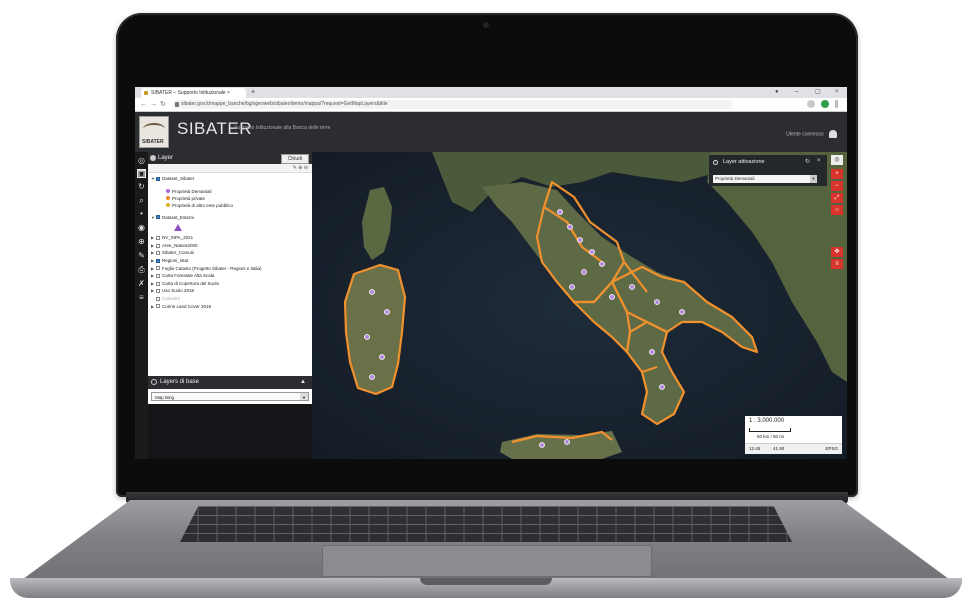  What do you see at coordinates (141, 160) in the screenshot?
I see `layers-icon: ◎` at bounding box center [141, 160].